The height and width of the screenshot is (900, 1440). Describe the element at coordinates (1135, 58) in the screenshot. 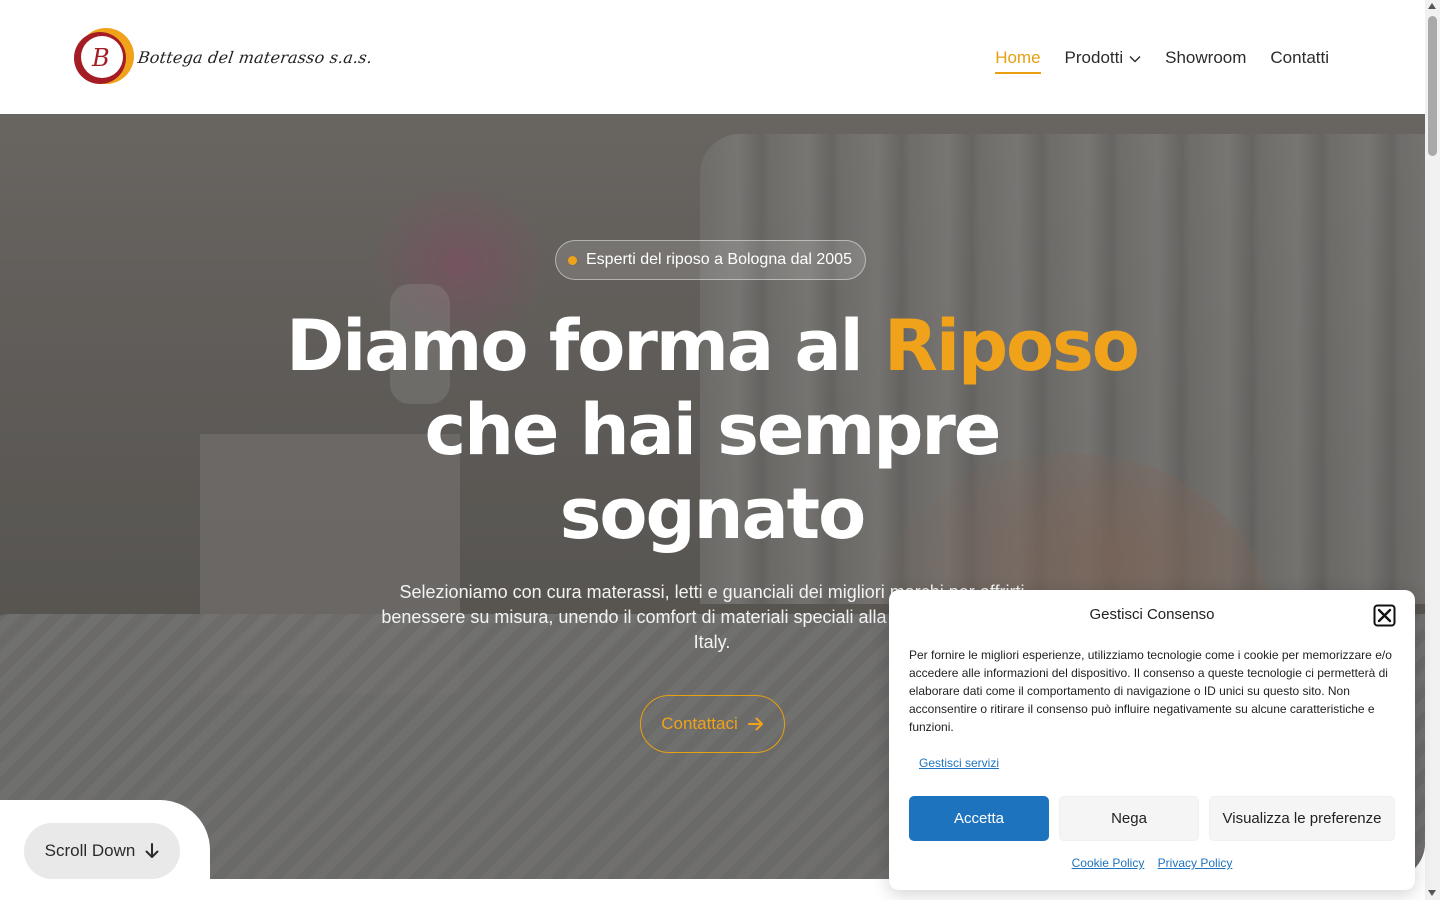

I see `chevron-down-icon` at that location.